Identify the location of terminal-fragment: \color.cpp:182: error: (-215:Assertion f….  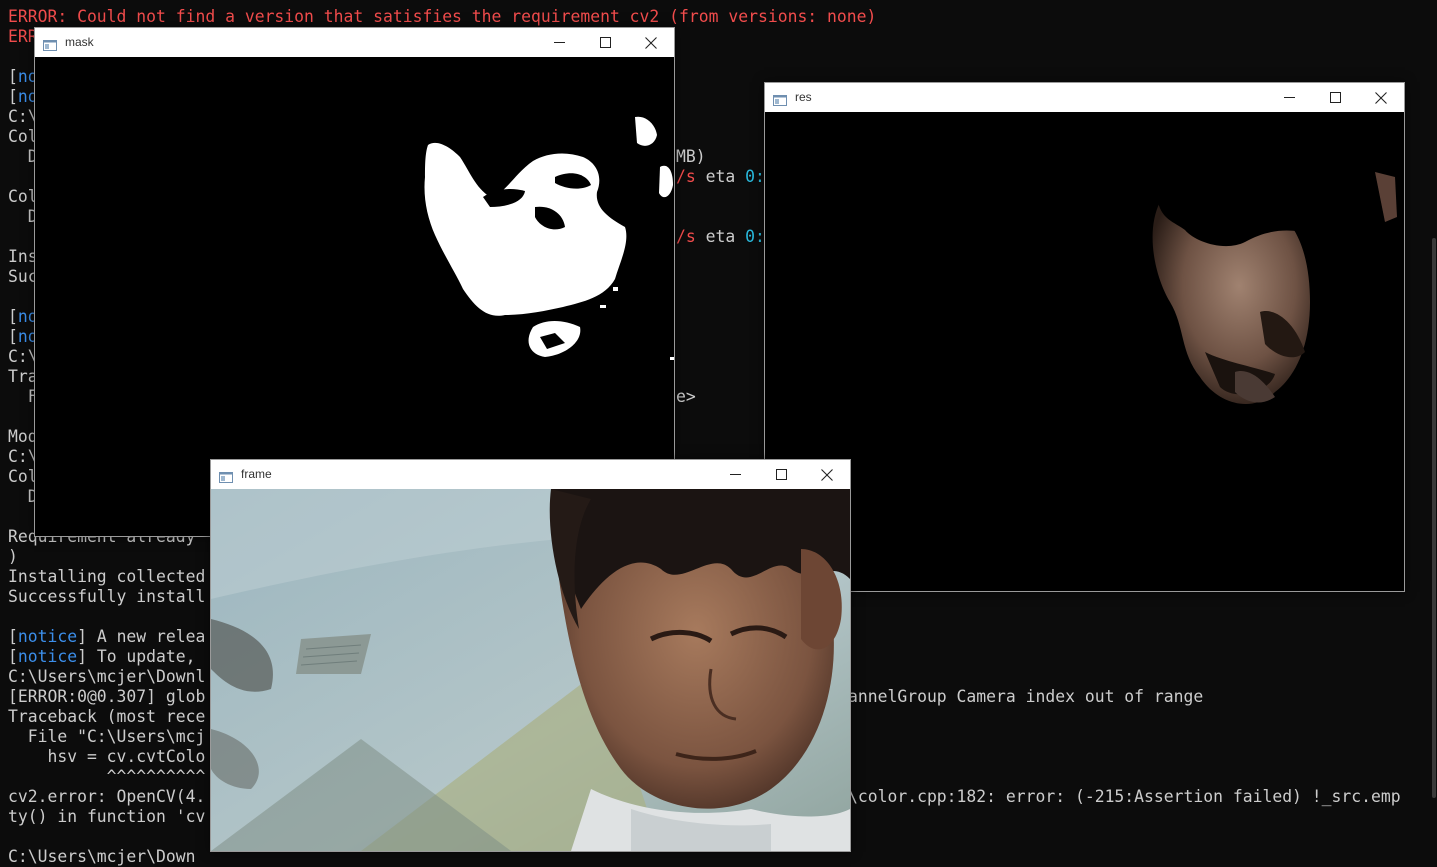
(1124, 796).